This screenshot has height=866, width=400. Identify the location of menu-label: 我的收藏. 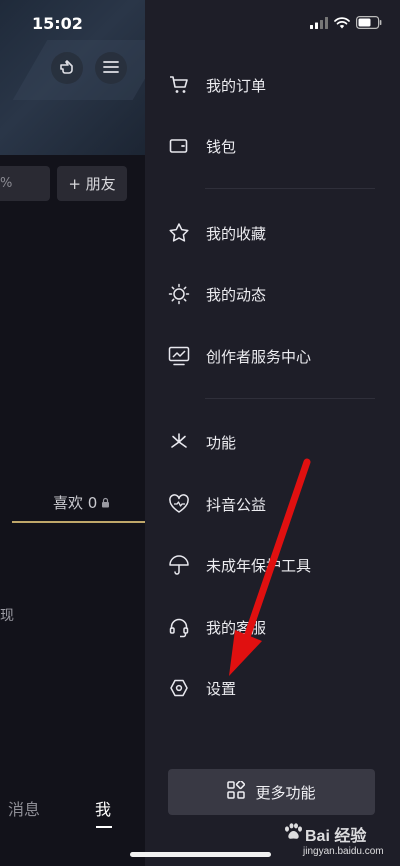
(236, 233).